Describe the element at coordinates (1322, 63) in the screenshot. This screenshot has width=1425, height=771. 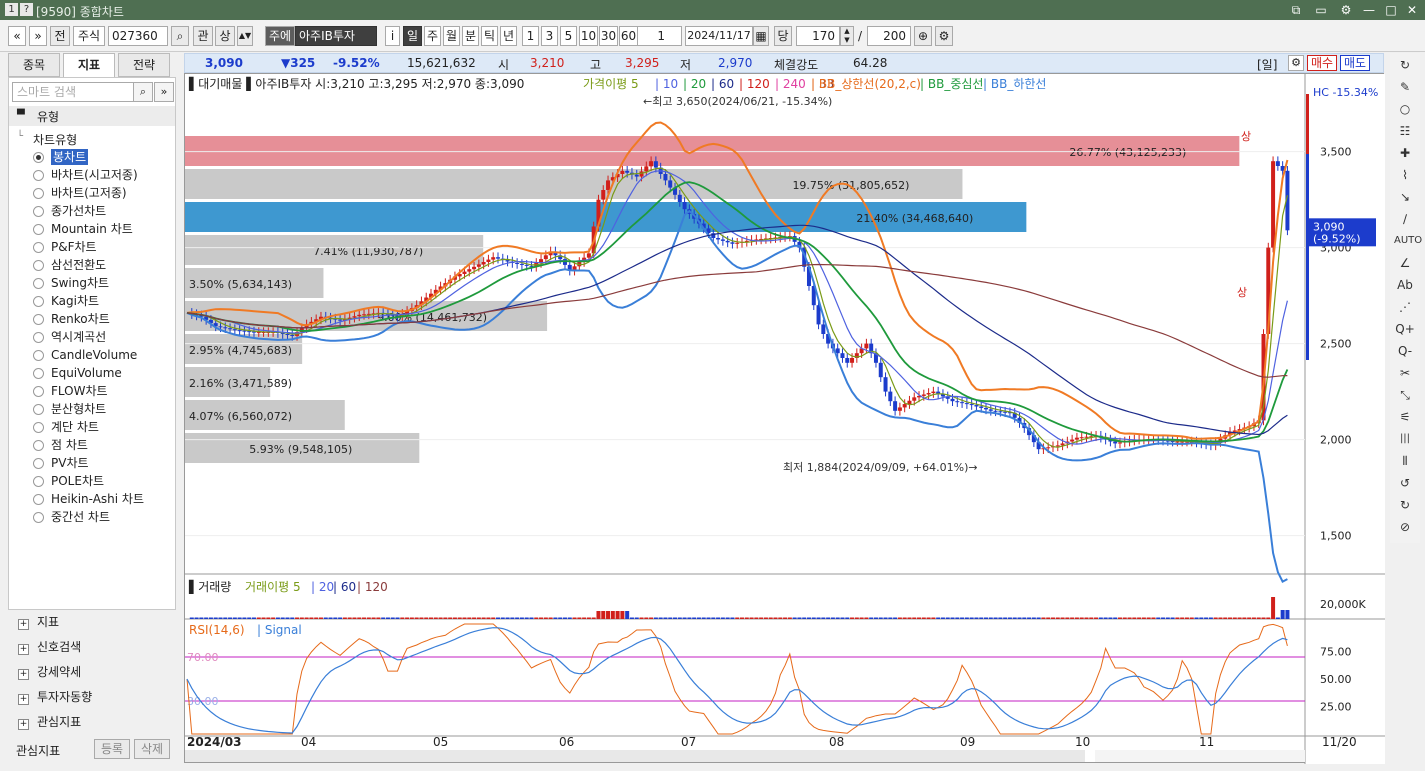
I see `buy-button: 매수` at that location.